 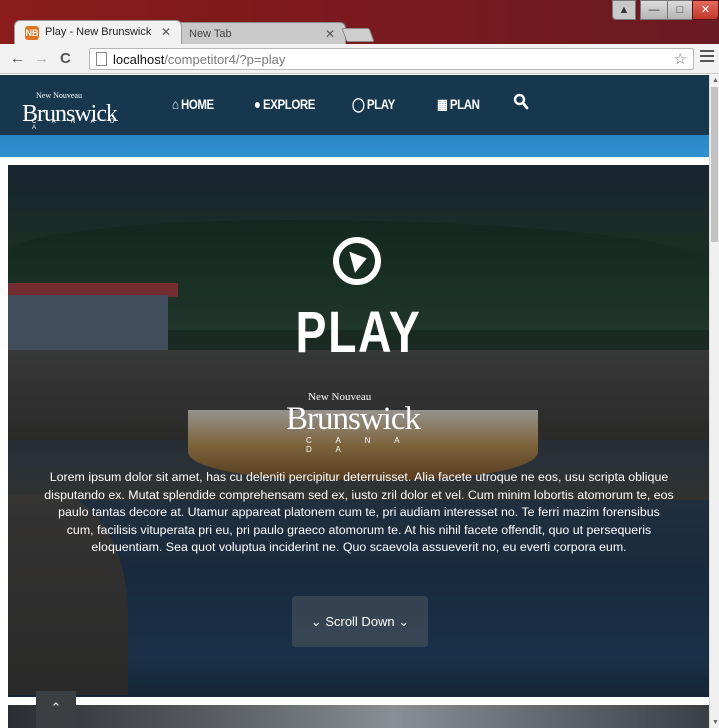 What do you see at coordinates (175, 104) in the screenshot?
I see `home-icon: ⌂` at bounding box center [175, 104].